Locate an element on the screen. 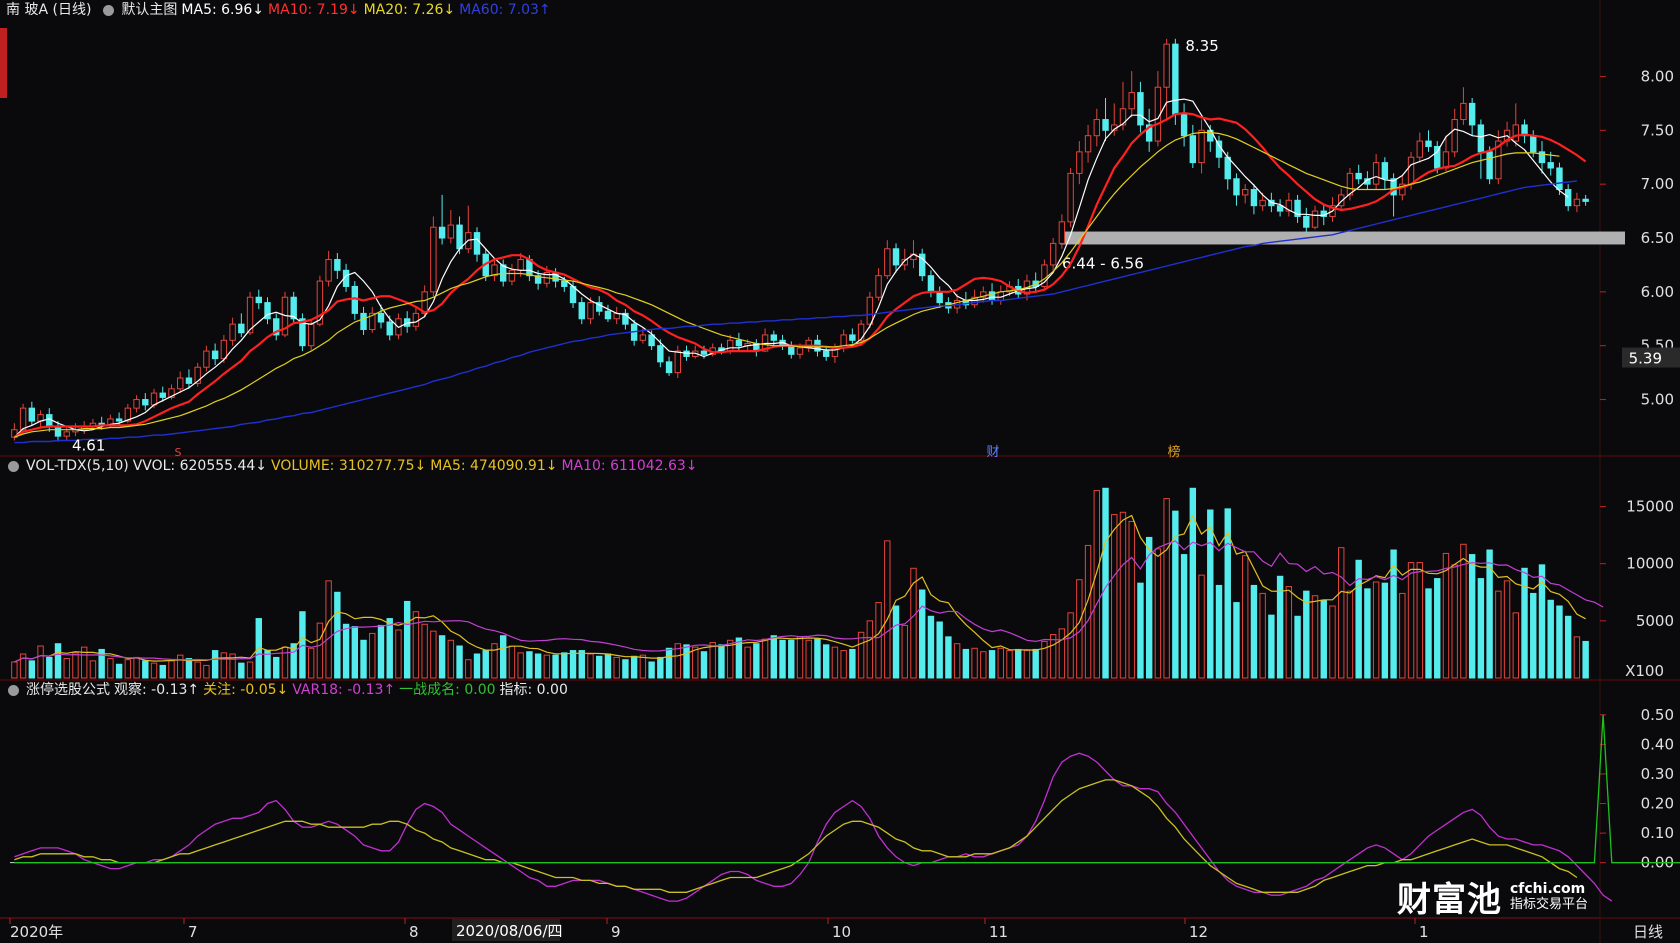 The height and width of the screenshot is (943, 1680). x-tick-label: 12 is located at coordinates (1198, 932).